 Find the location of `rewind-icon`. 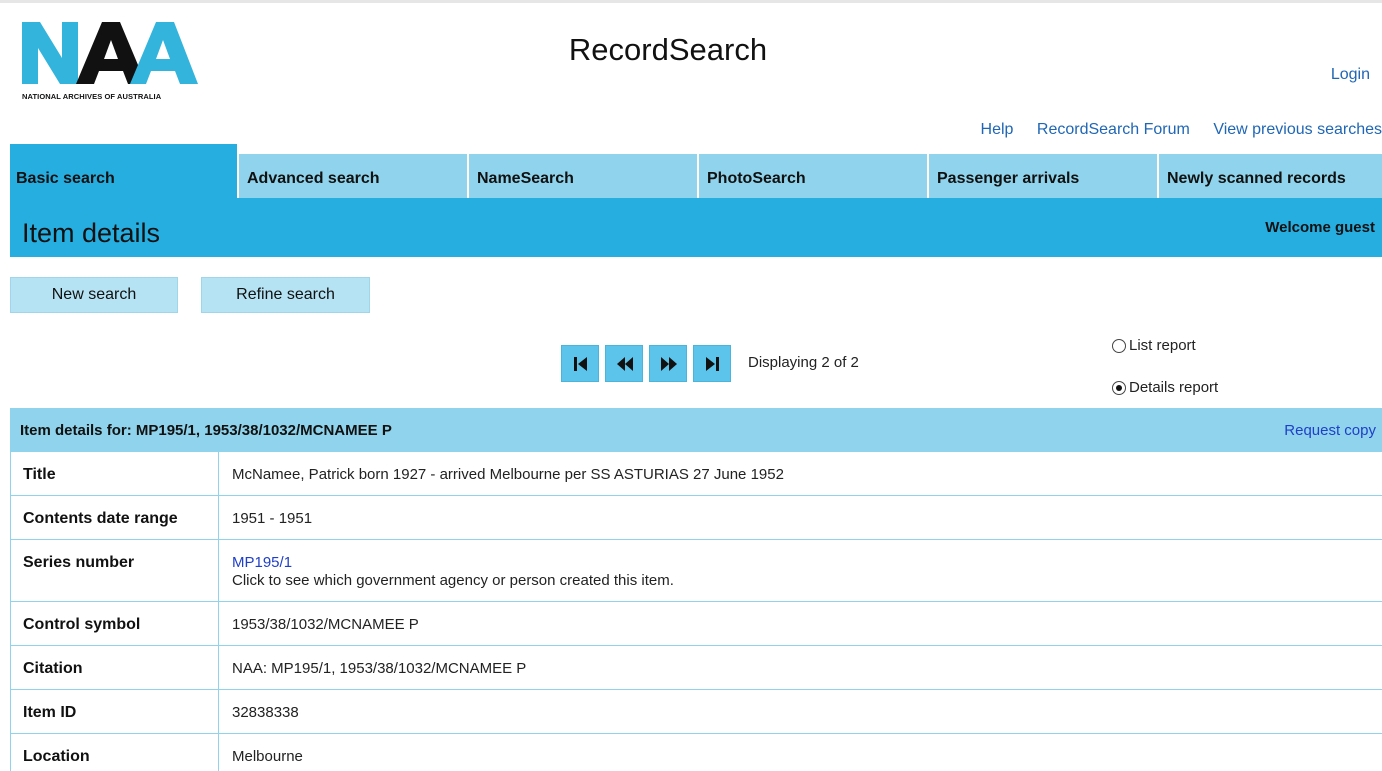

rewind-icon is located at coordinates (625, 364).